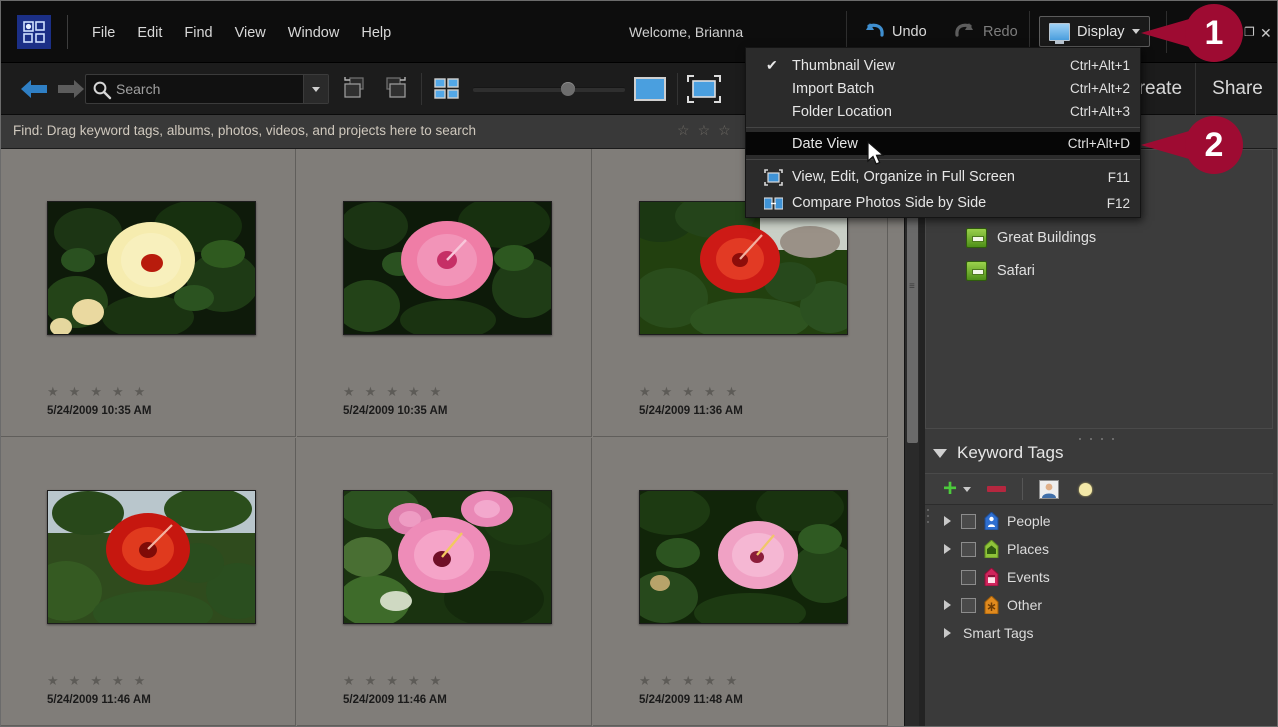 This screenshot has height=727, width=1278. I want to click on menu-item-full-screen: View, Edit, Organize in Full Screen F11, so click(943, 177).